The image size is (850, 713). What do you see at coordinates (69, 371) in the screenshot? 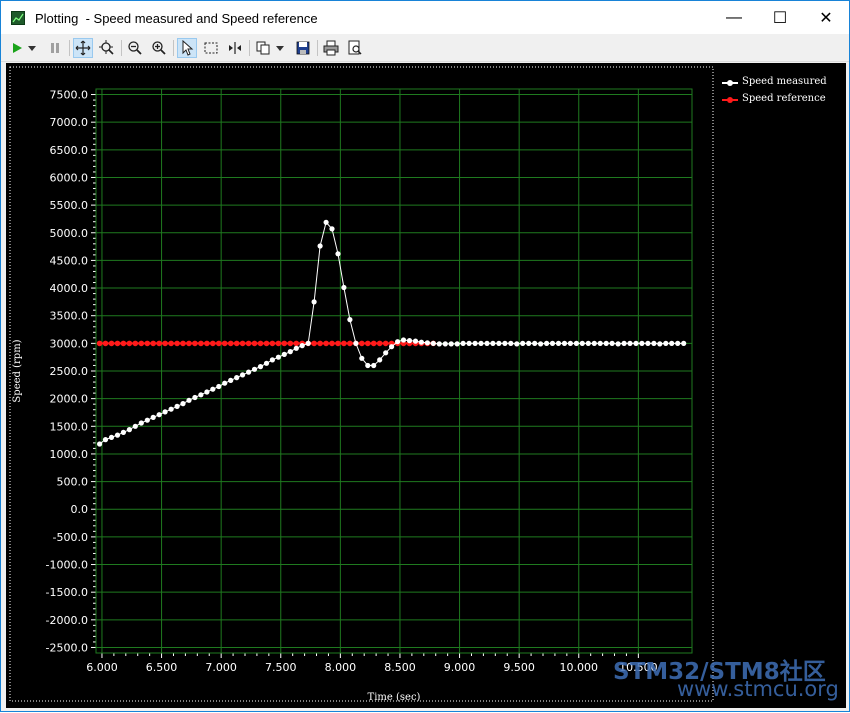
I see `y-tick-label: 2500.0` at bounding box center [69, 371].